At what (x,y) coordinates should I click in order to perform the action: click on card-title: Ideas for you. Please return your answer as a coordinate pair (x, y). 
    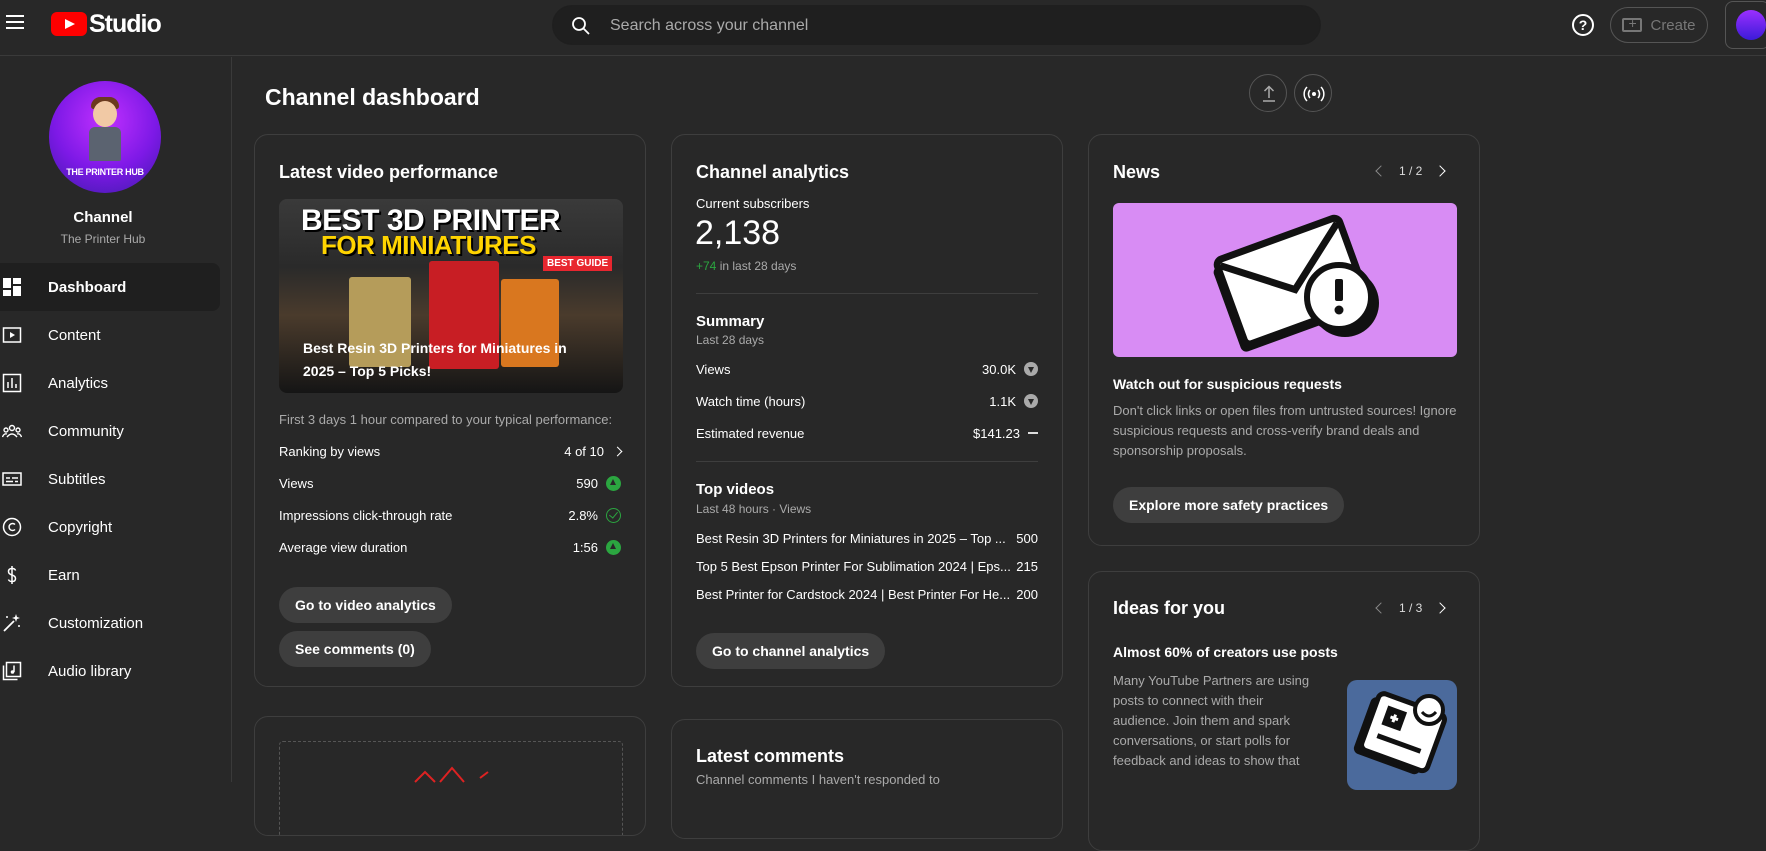
    Looking at the image, I should click on (1169, 608).